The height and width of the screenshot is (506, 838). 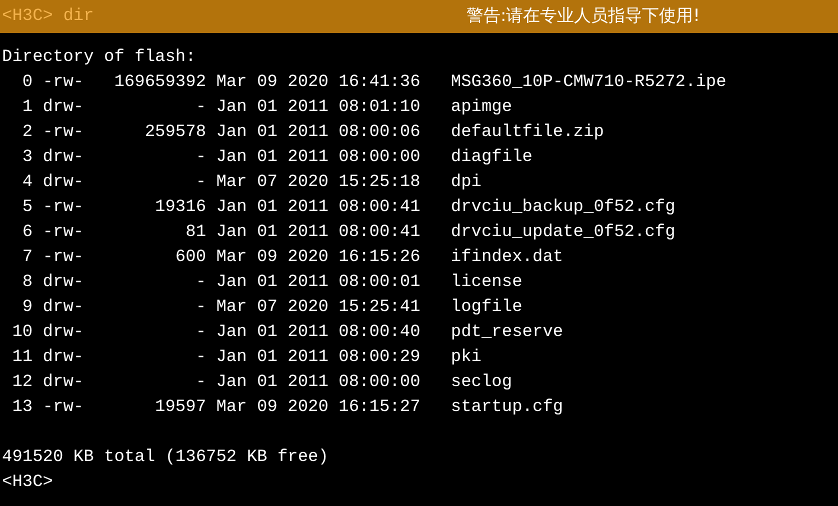 I want to click on file-entry: 2 -rw- 259578 Jan 01 2011 08:00:06 defaultfile.zip, so click(x=312, y=133).